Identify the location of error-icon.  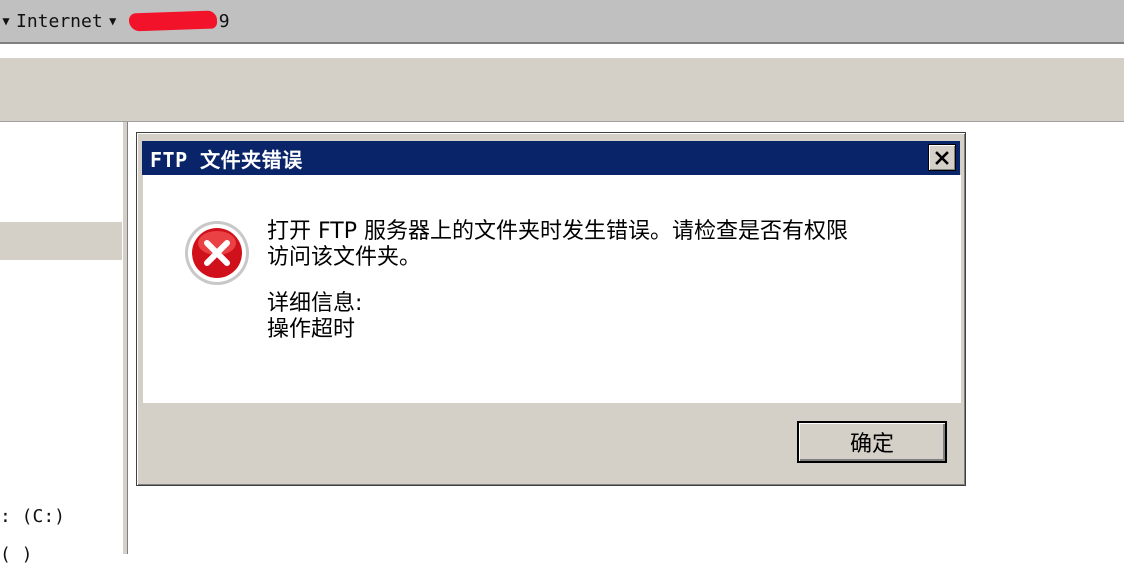
(217, 253).